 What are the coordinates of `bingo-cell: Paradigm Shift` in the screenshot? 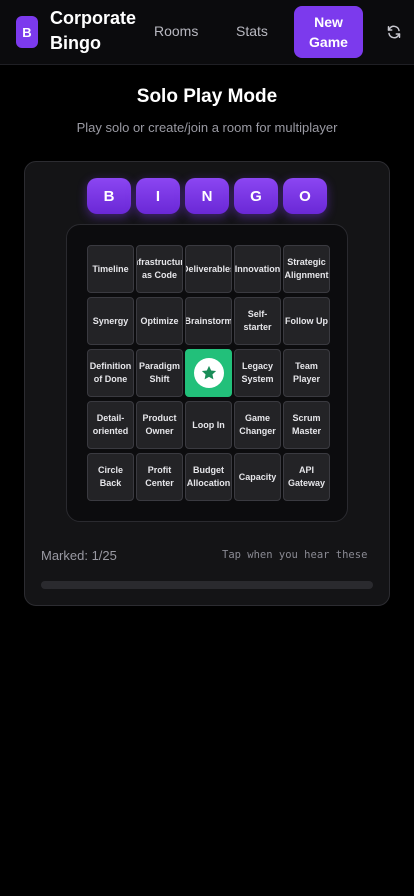 It's located at (159, 373).